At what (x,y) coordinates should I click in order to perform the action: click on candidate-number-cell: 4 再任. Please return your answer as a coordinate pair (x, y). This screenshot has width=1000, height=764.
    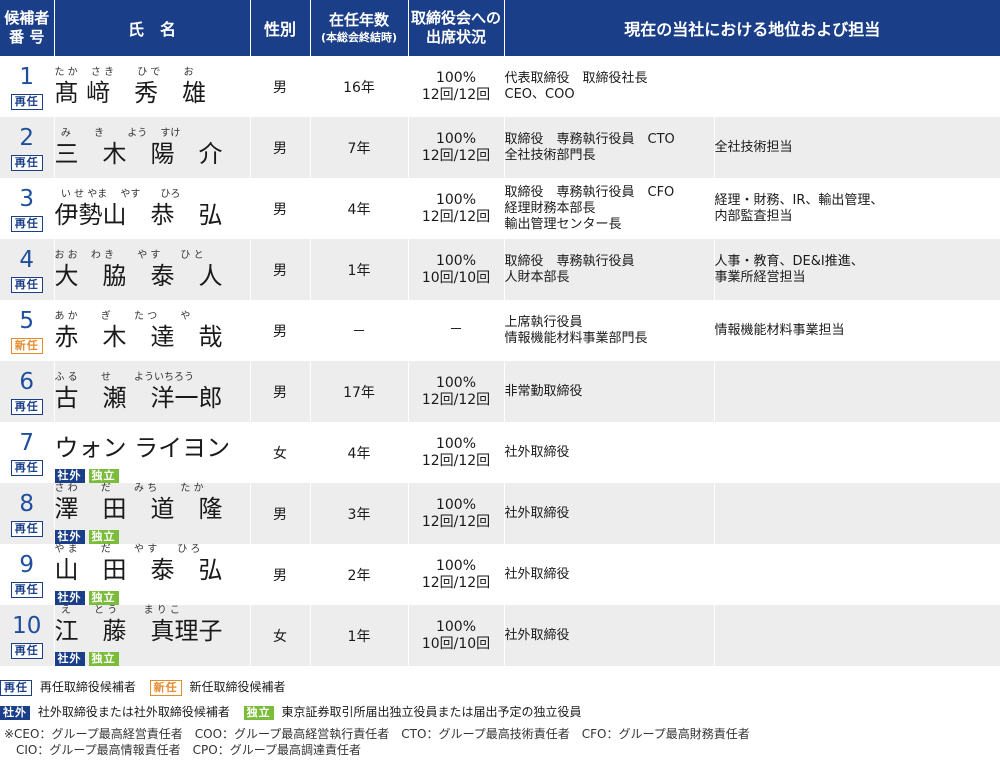
    Looking at the image, I should click on (27, 269).